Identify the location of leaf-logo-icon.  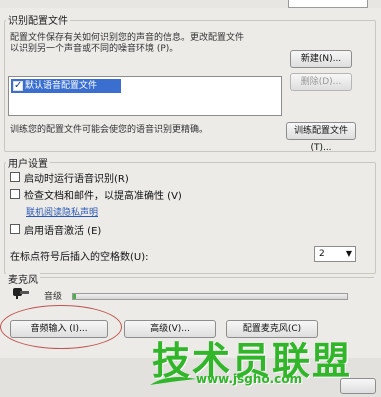
(173, 381).